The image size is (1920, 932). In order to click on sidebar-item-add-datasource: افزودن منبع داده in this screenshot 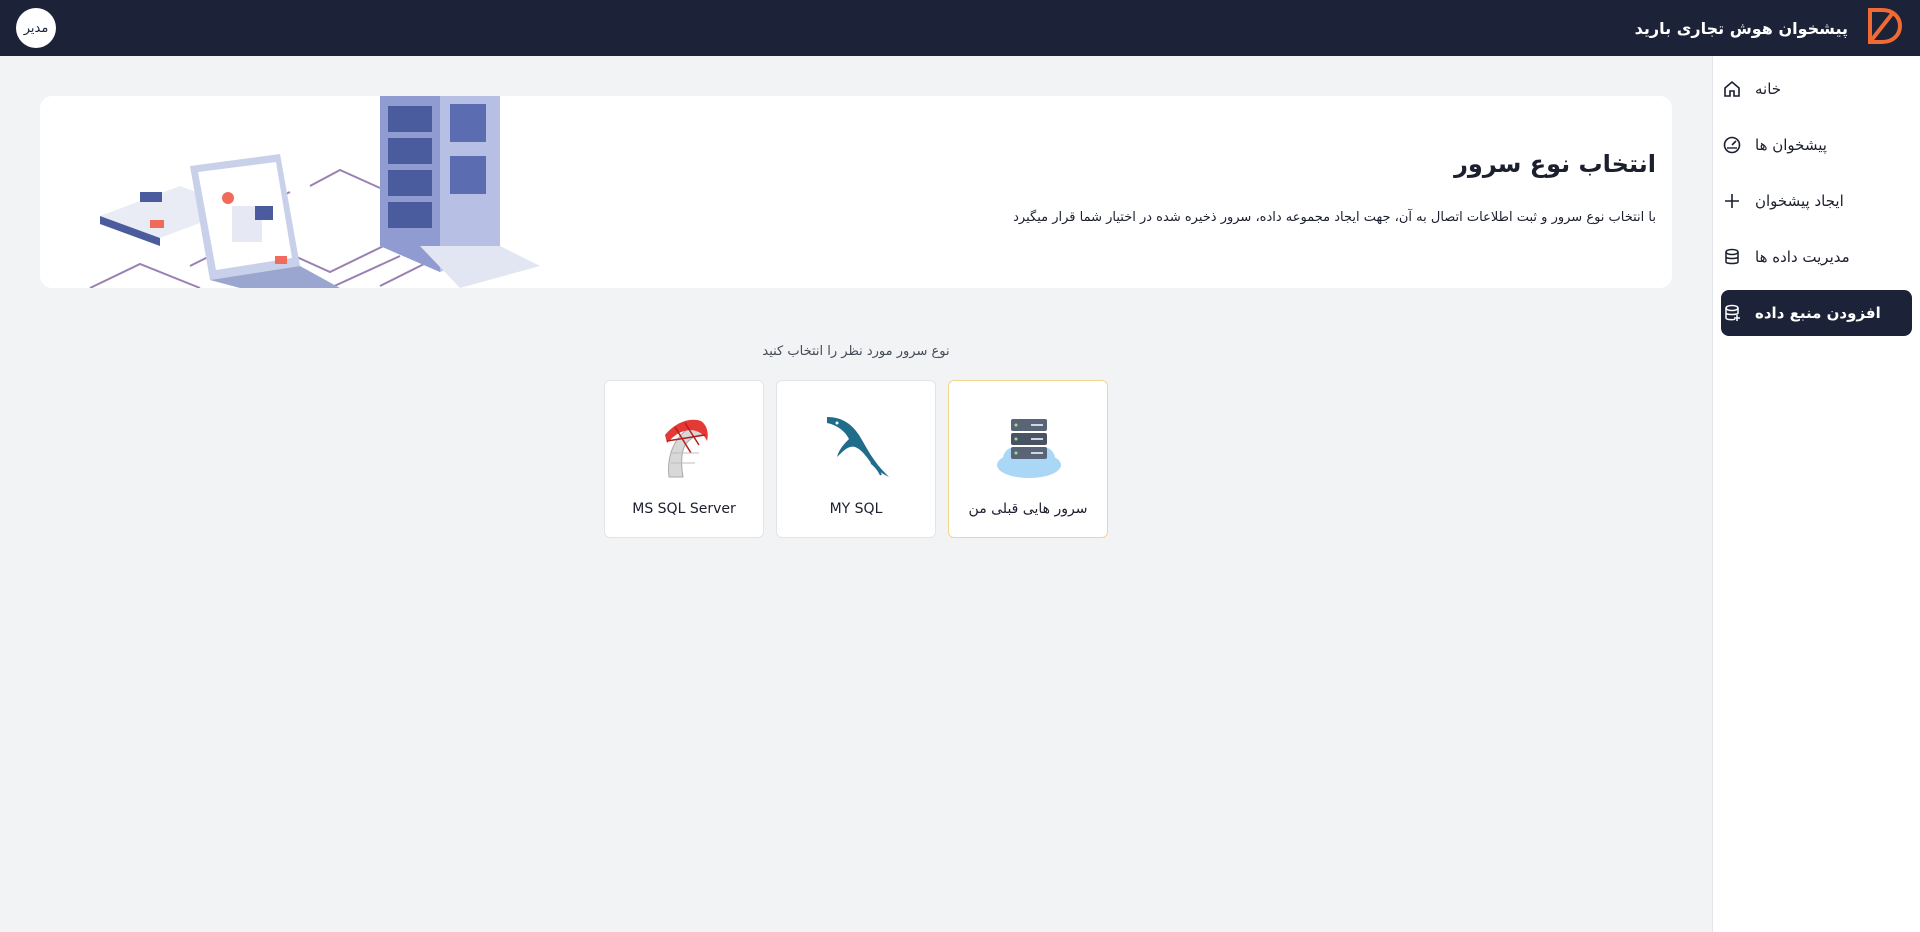, I will do `click(1816, 313)`.